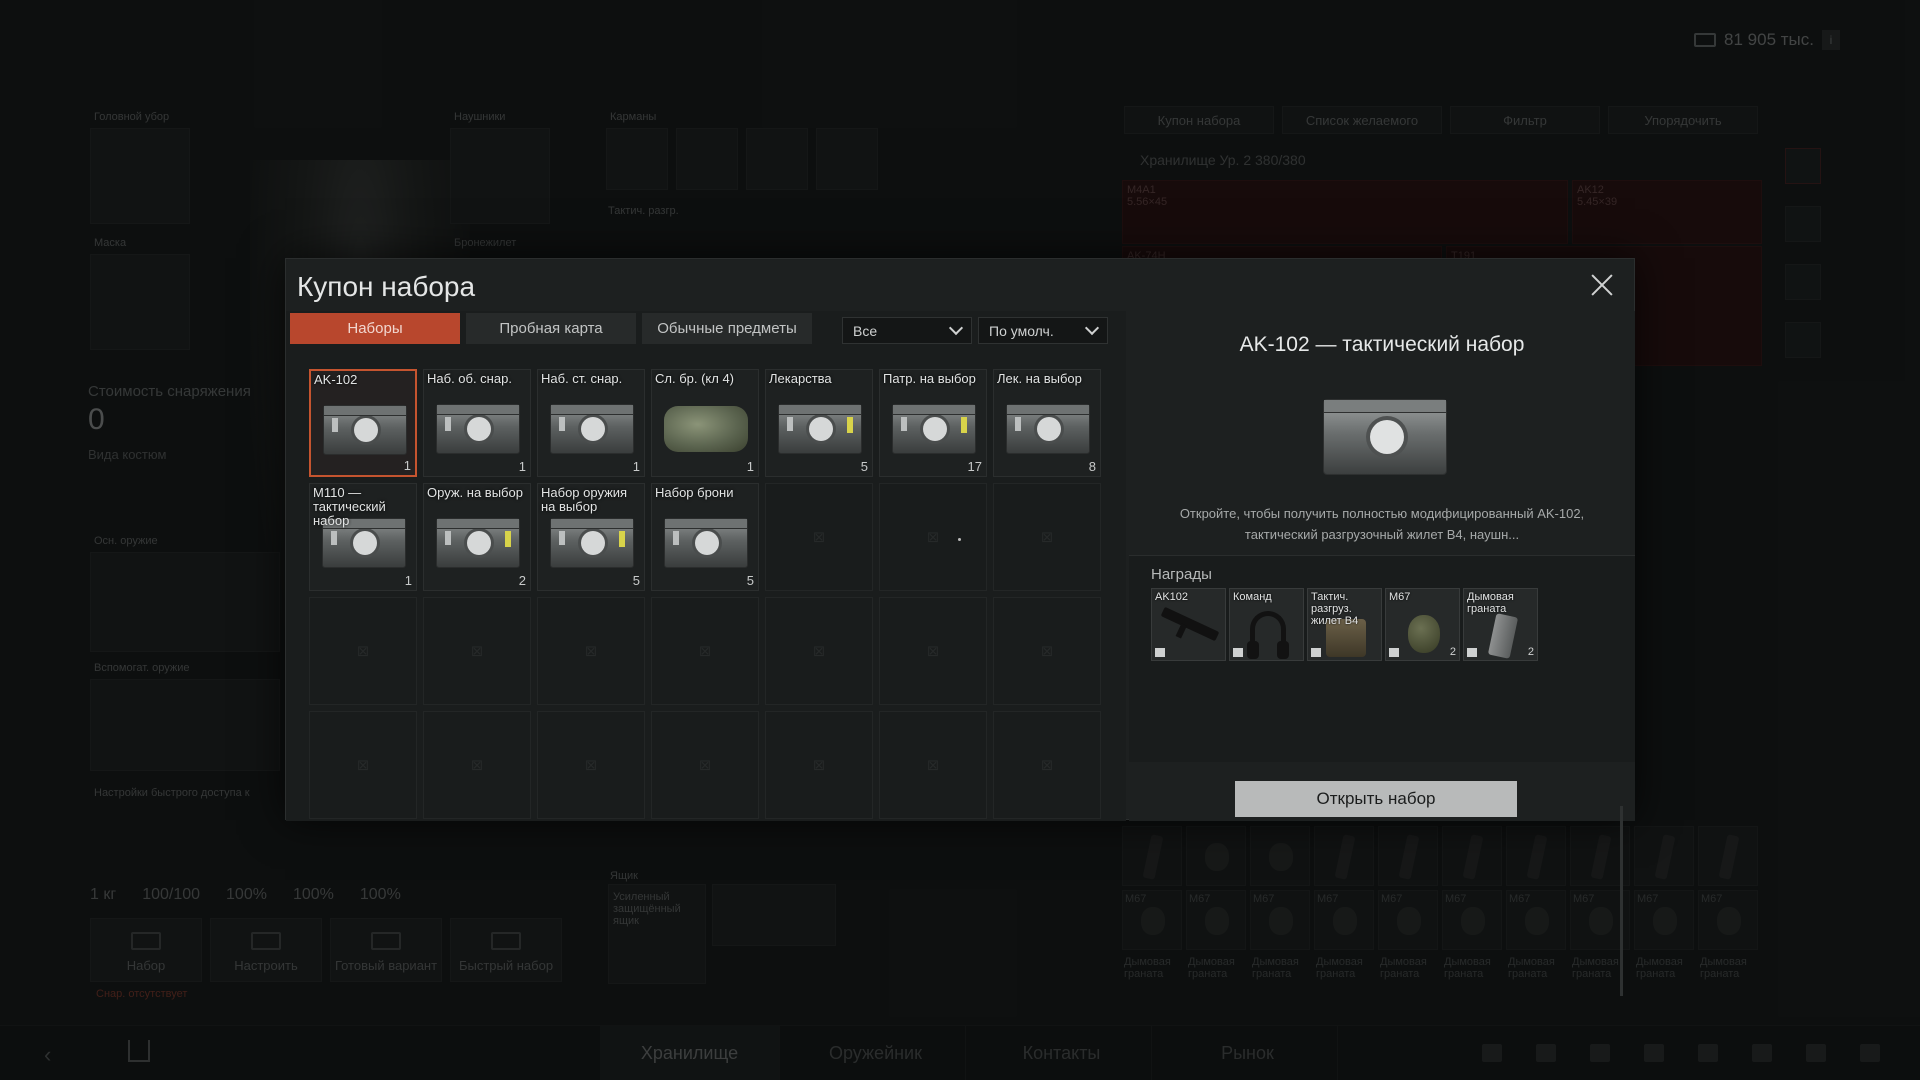 Image resolution: width=1920 pixels, height=1080 pixels. What do you see at coordinates (1546, 1053) in the screenshot?
I see `profile-icon` at bounding box center [1546, 1053].